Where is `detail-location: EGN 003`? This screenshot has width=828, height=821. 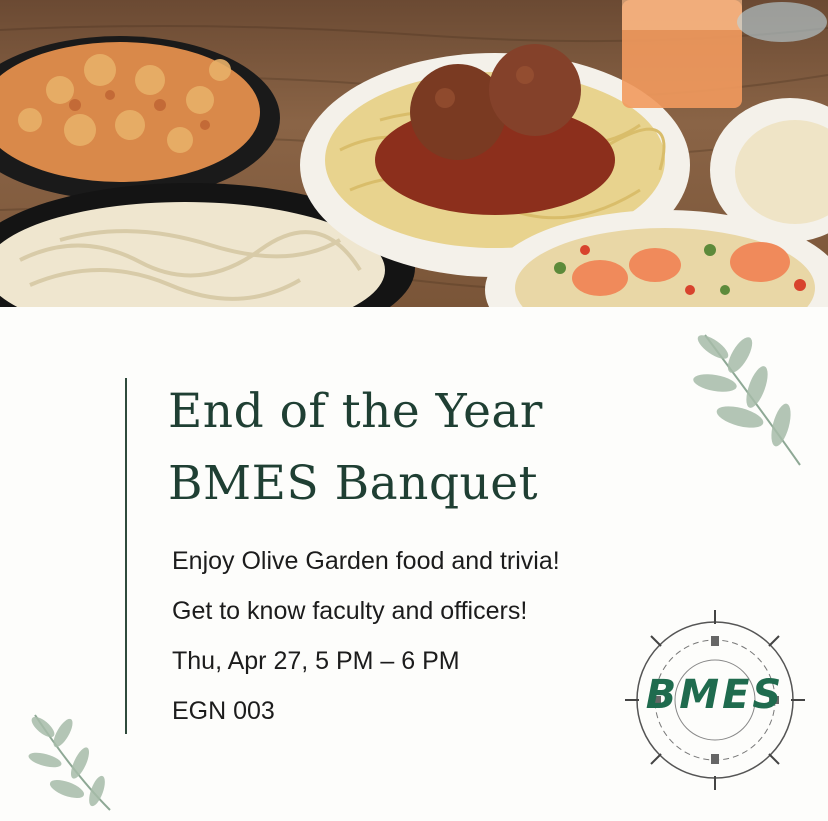 detail-location: EGN 003 is located at coordinates (223, 711).